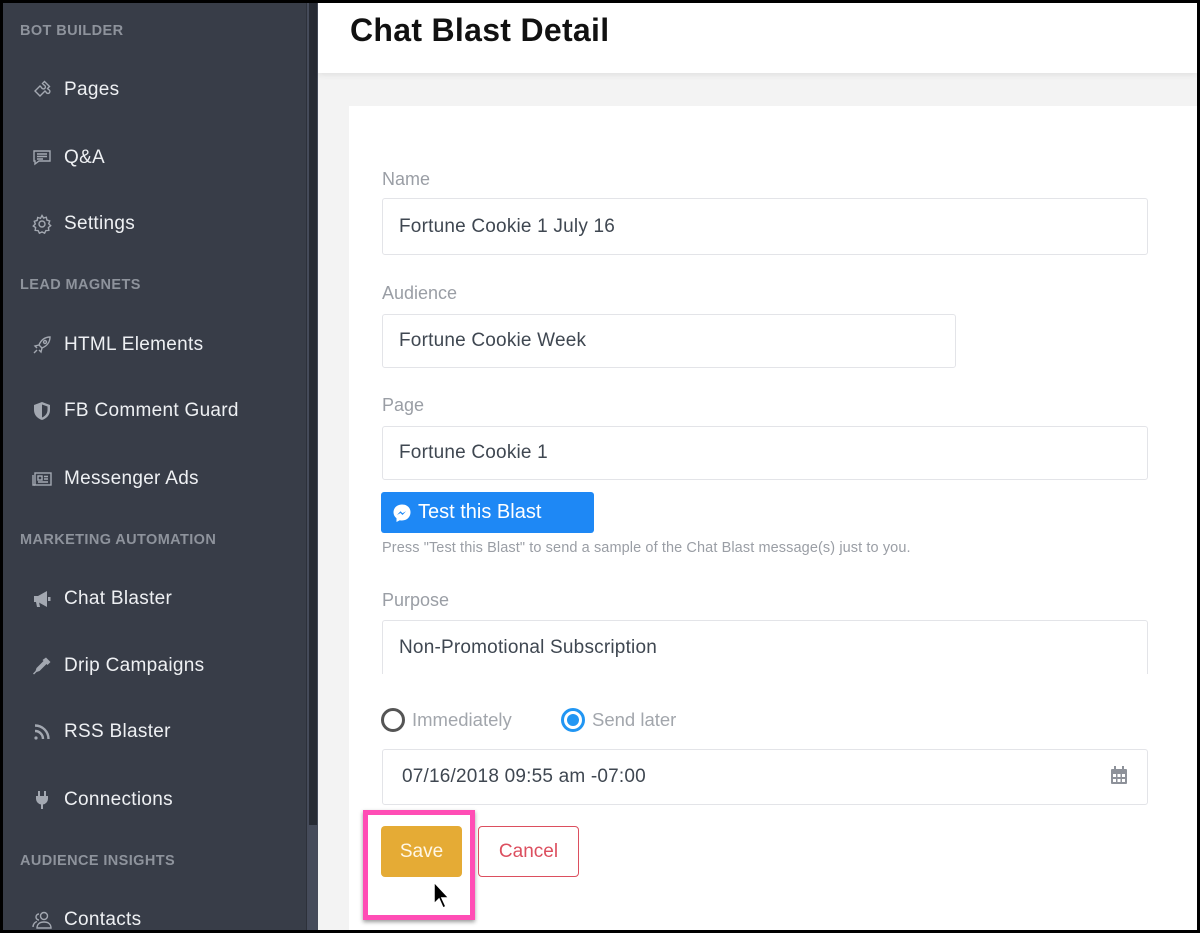  What do you see at coordinates (406, 179) in the screenshot?
I see `name-label: Name` at bounding box center [406, 179].